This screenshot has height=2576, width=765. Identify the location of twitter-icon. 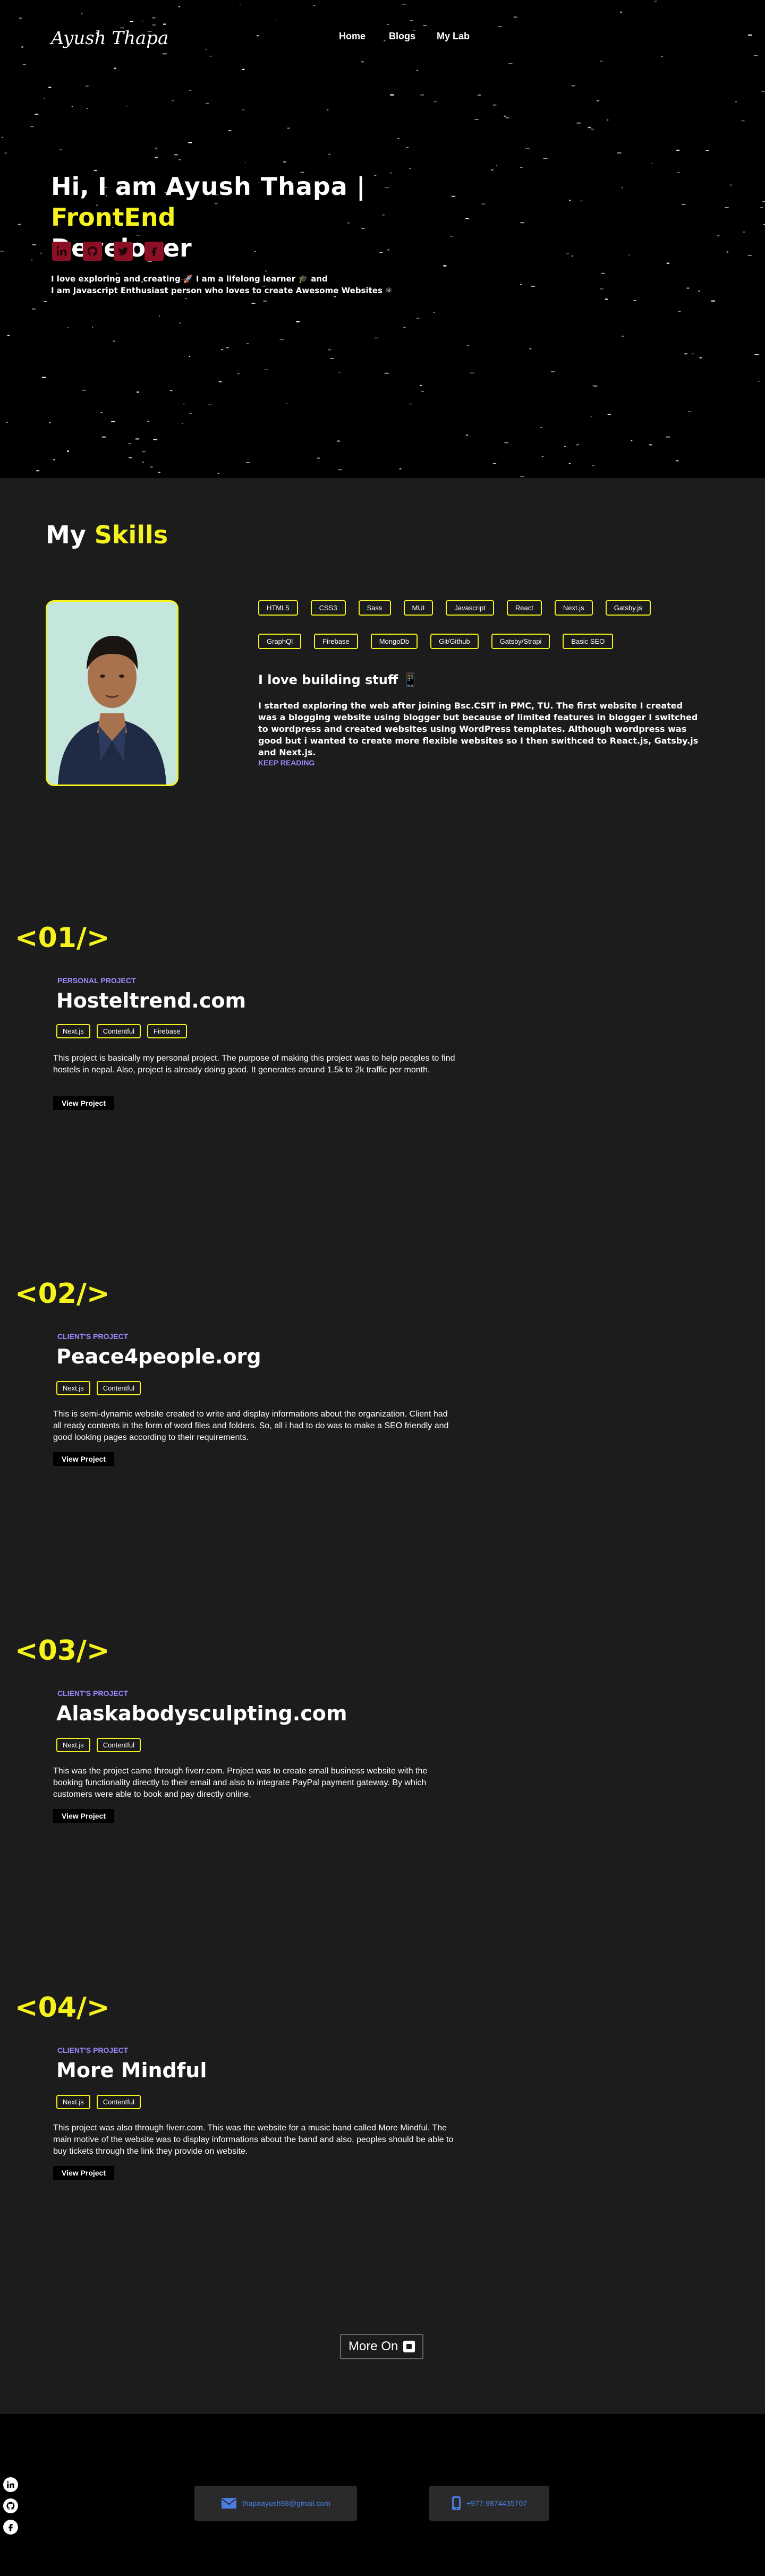
(123, 252).